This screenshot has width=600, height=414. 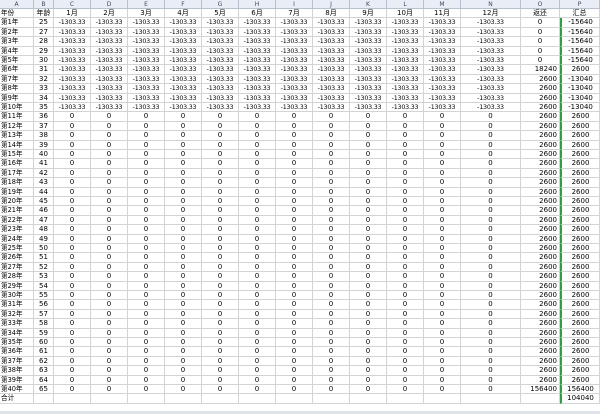 I want to click on header-month-4: 4月, so click(x=183, y=14).